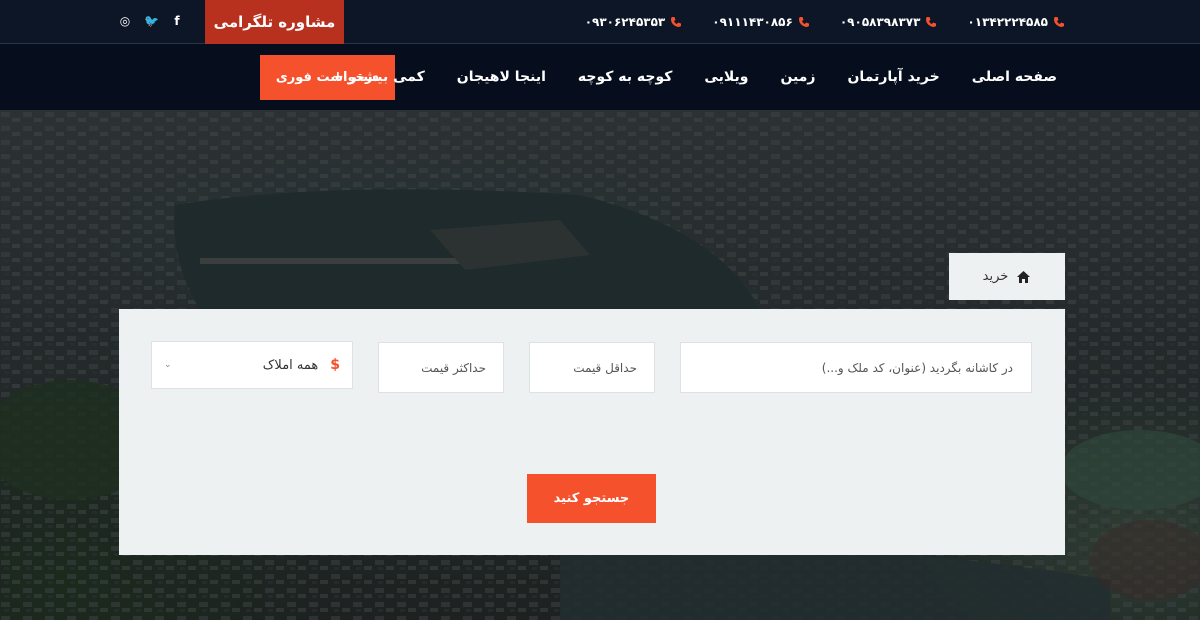  I want to click on keyword-placeholder: در کاشانه بگردید (عنوان، کد ملک و...), so click(917, 367).